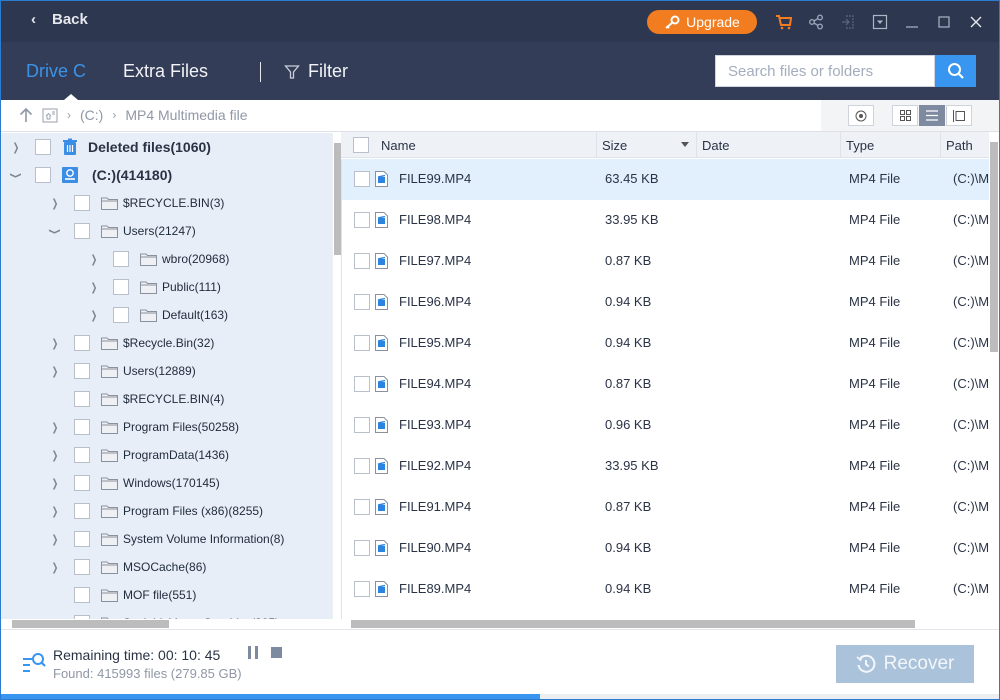  What do you see at coordinates (361, 145) in the screenshot?
I see `select-all-checkbox` at bounding box center [361, 145].